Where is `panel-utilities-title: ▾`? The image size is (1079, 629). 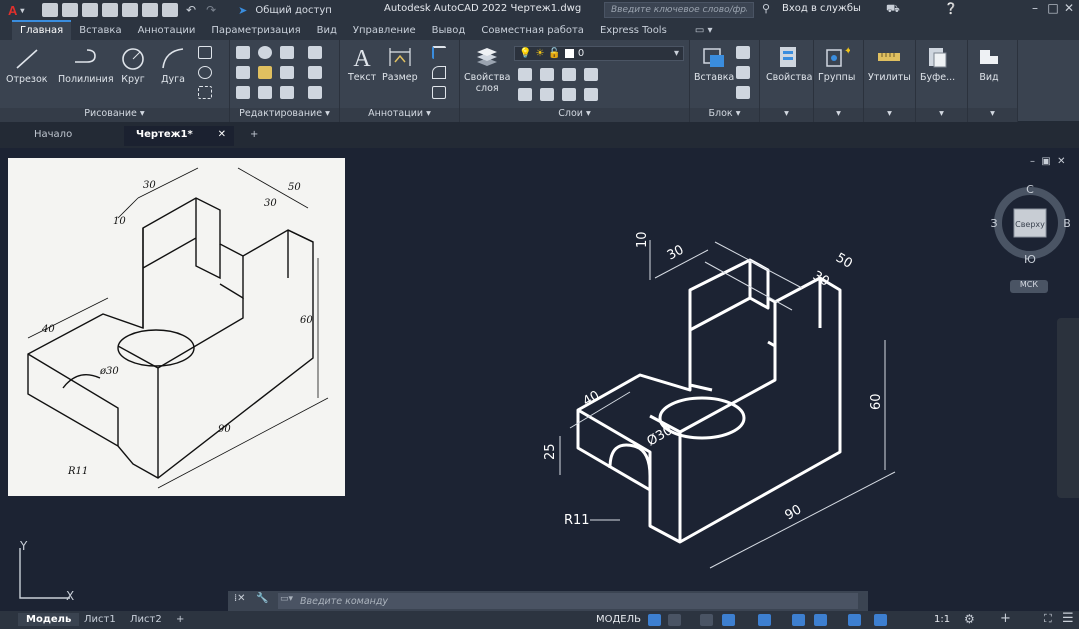 panel-utilities-title: ▾ is located at coordinates (889, 115).